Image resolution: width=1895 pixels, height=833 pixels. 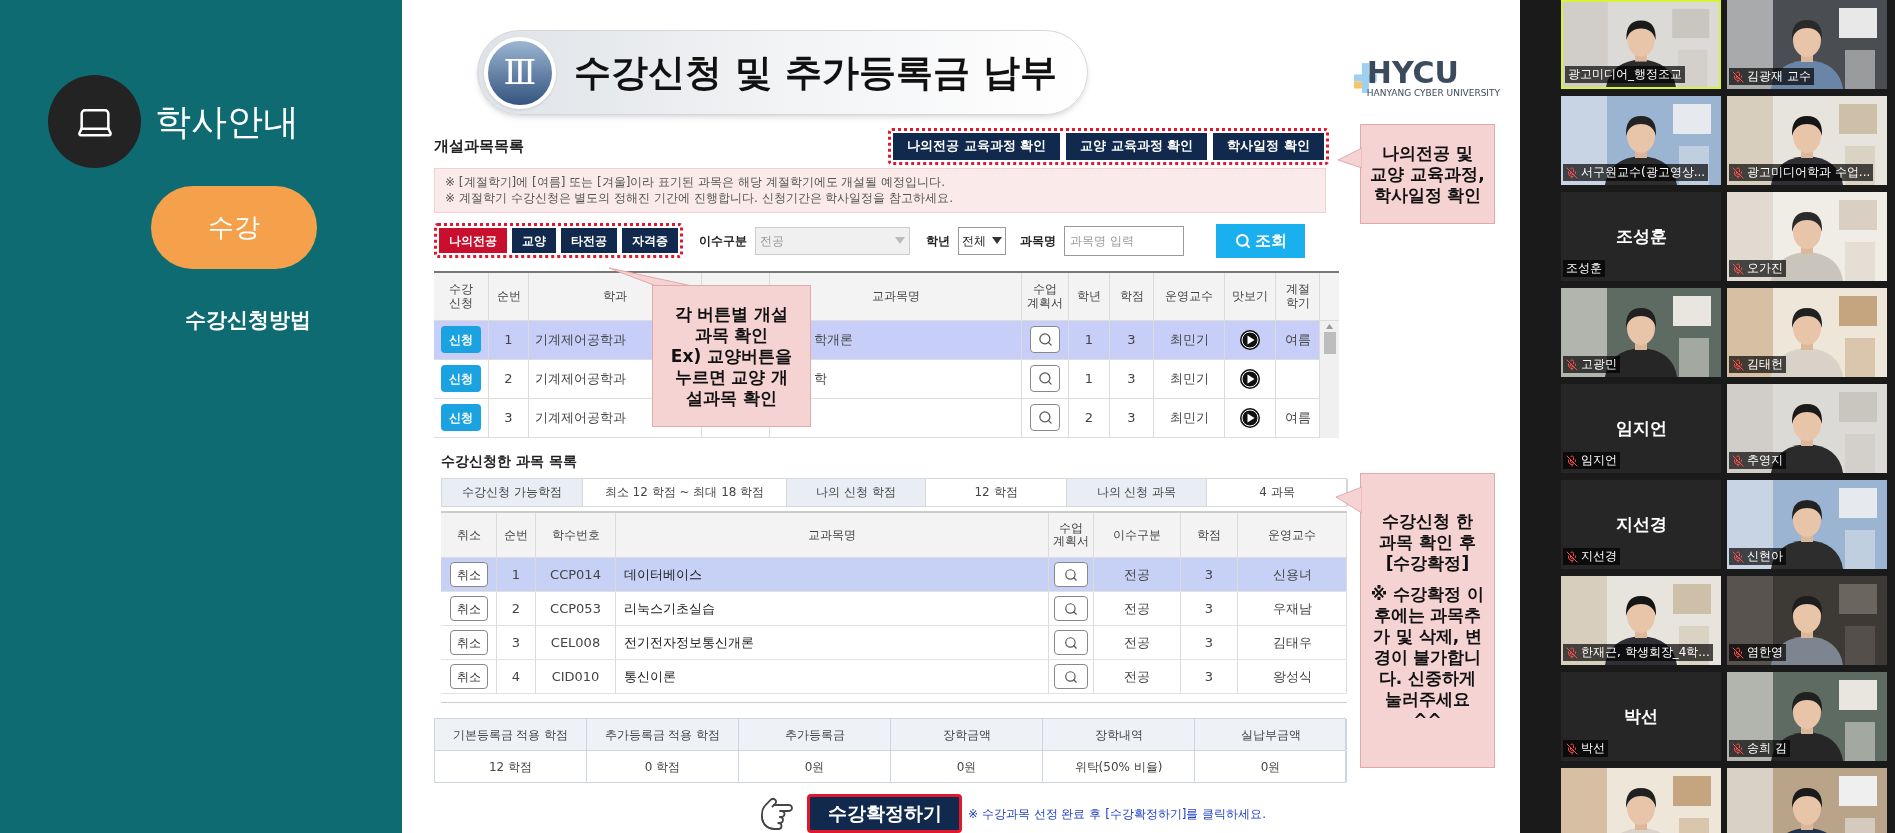 I want to click on summary-label: 나의 신청 과목, so click(x=1136, y=493).